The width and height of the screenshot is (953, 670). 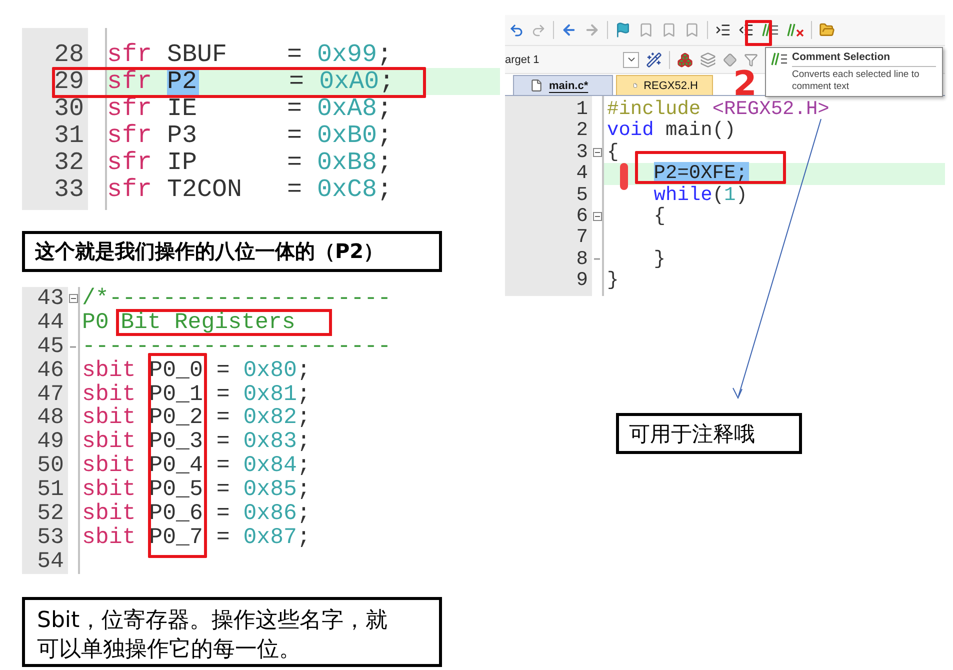 I want to click on code-line: sbit P0_1 = 0x81;, so click(x=196, y=394).